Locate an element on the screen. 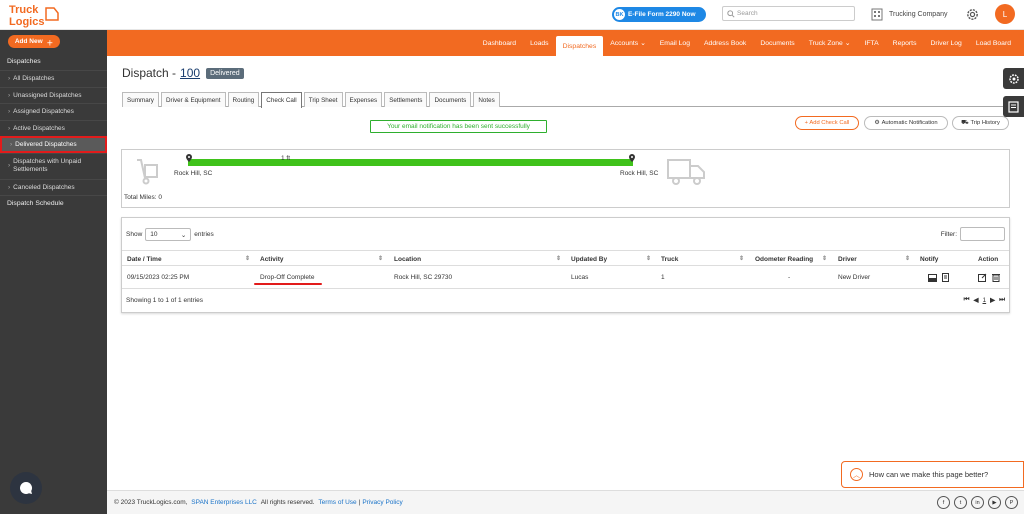 The width and height of the screenshot is (1024, 514). chat-launcher is located at coordinates (26, 488).